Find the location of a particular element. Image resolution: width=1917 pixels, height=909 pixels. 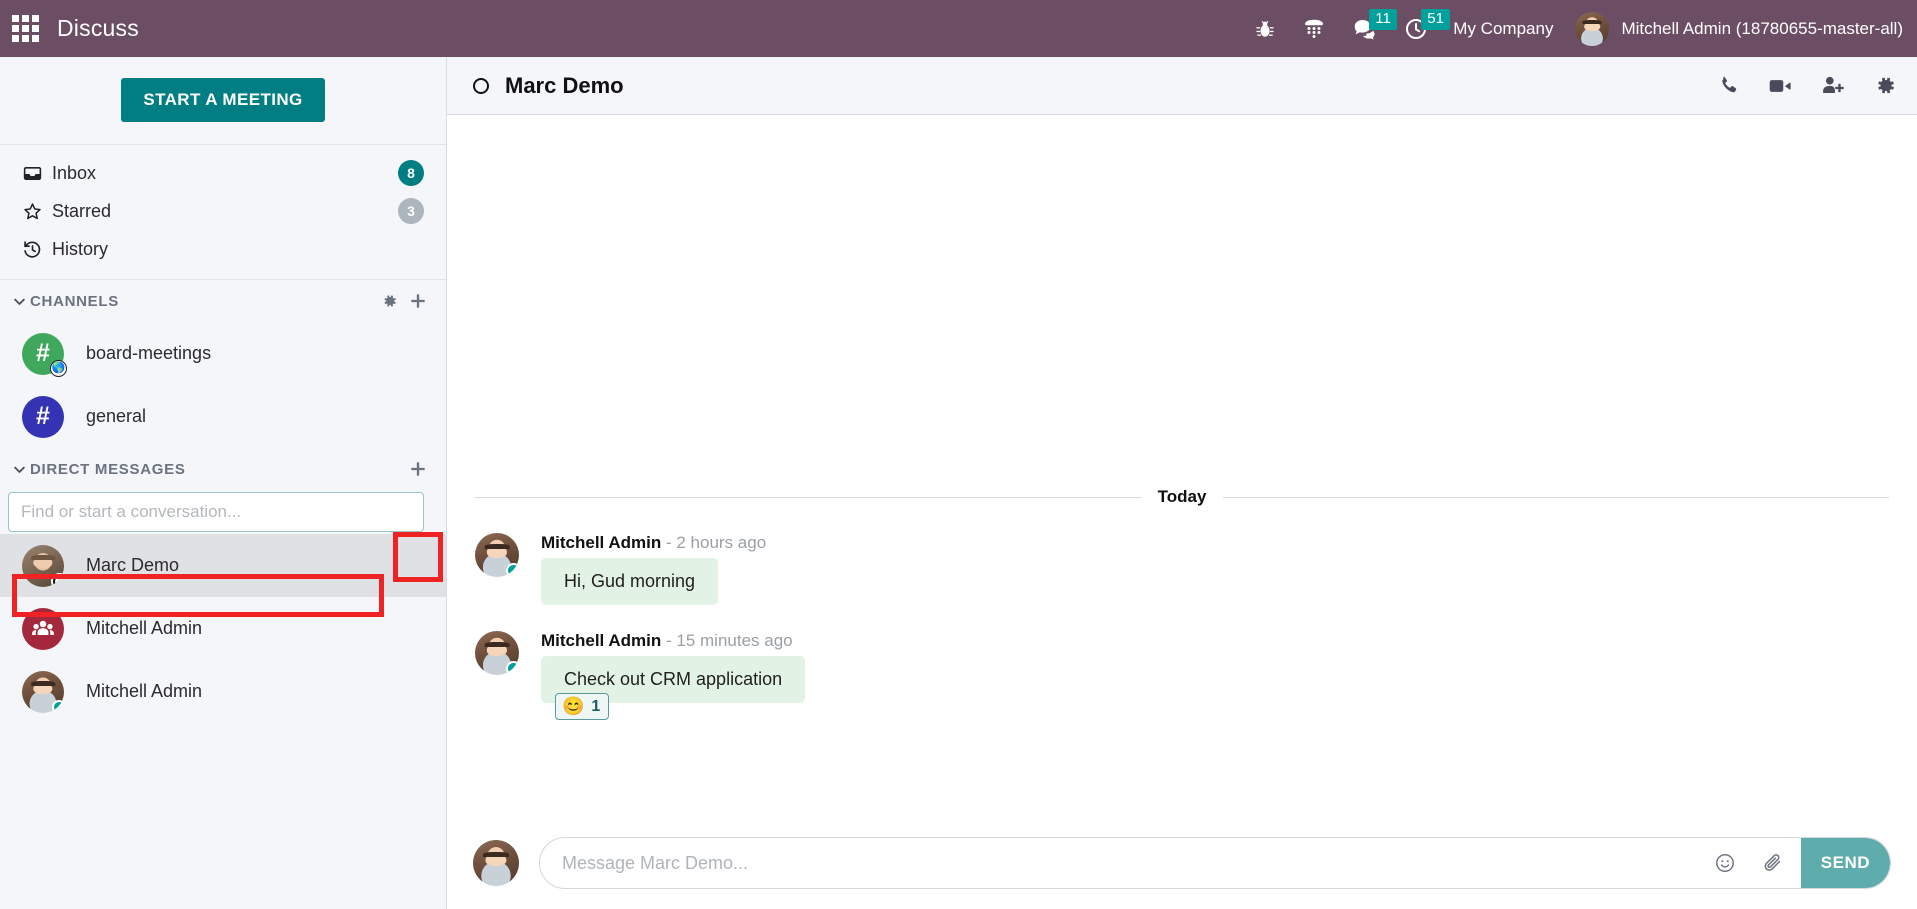

start-meeting-button: START A MEETING is located at coordinates (223, 100).